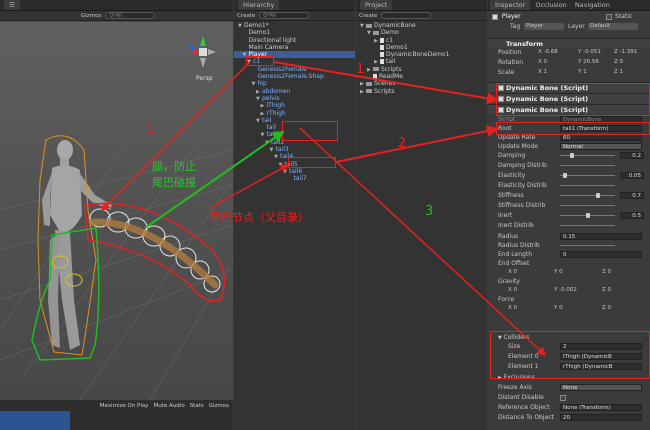 The width and height of the screenshot is (650, 430). I want to click on annotation-red-text: 尾巴节点（父目录）, so click(259, 217).